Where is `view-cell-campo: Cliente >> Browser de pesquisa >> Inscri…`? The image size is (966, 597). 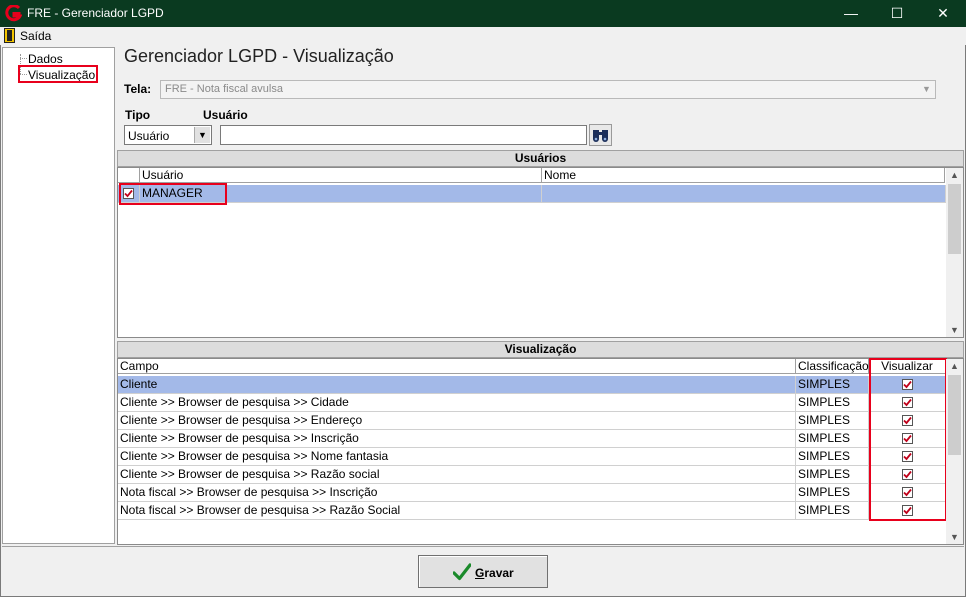 view-cell-campo: Cliente >> Browser de pesquisa >> Inscri… is located at coordinates (457, 439).